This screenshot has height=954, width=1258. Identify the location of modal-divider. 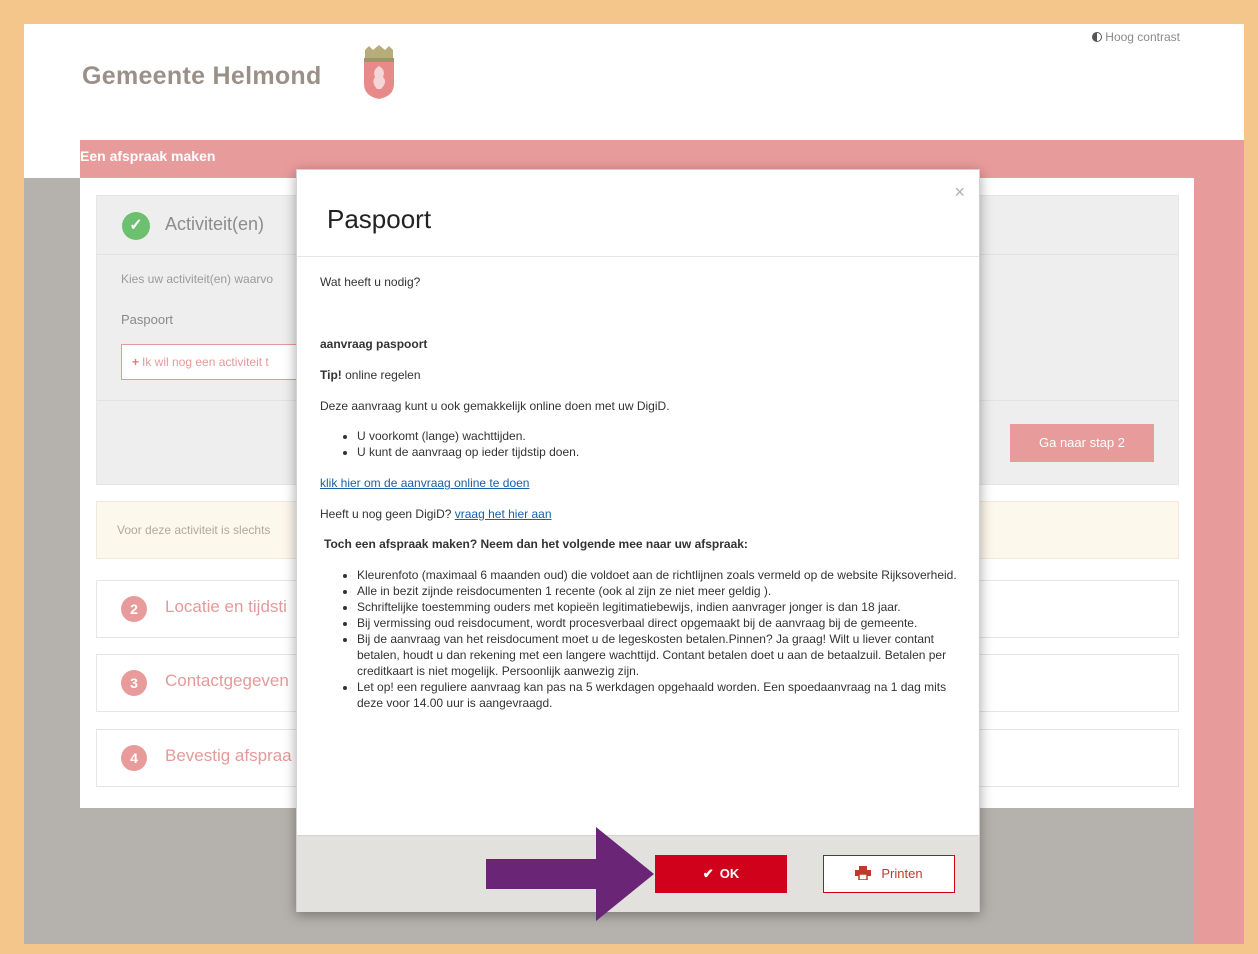
(638, 256).